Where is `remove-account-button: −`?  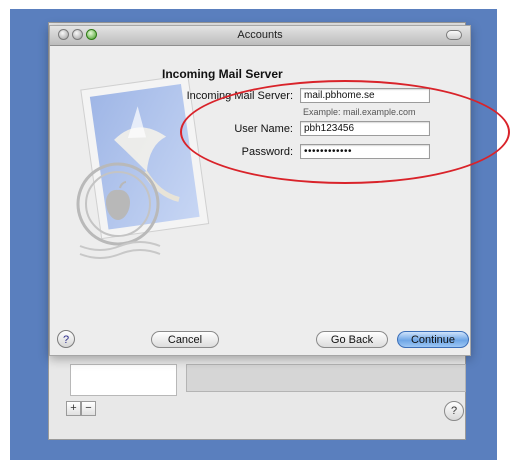 remove-account-button: − is located at coordinates (88, 408).